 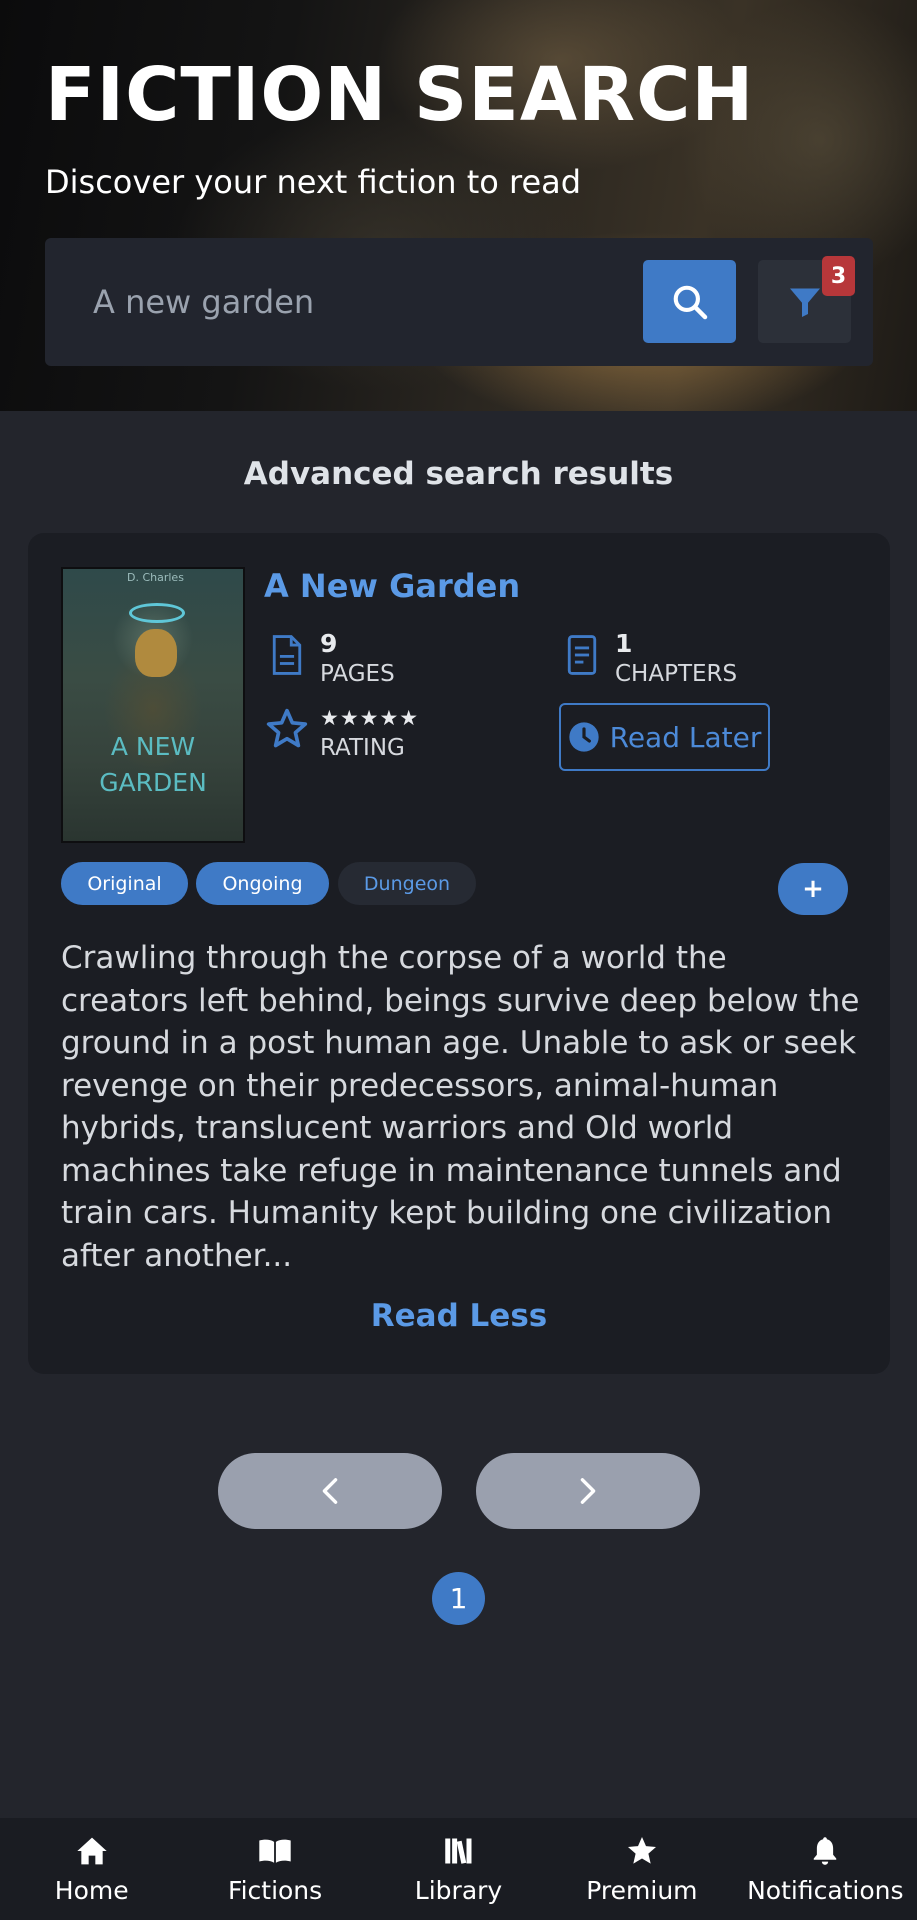 What do you see at coordinates (157, 613) in the screenshot?
I see `cover-halo-art` at bounding box center [157, 613].